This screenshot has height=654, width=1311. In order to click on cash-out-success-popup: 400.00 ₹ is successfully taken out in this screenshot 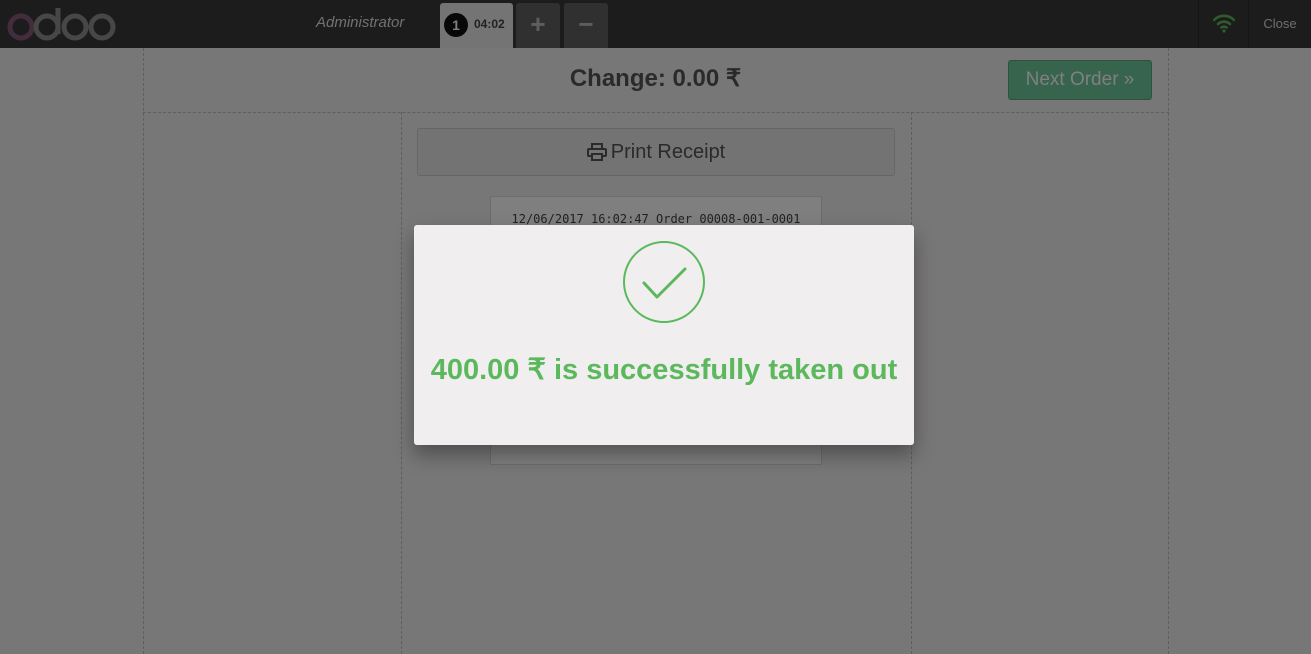, I will do `click(664, 335)`.